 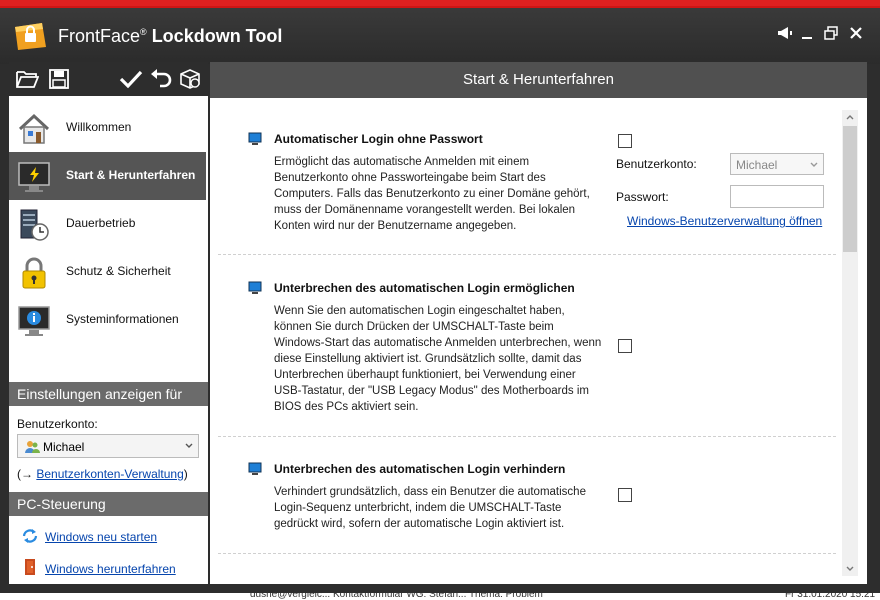 What do you see at coordinates (856, 36) in the screenshot?
I see `close-button` at bounding box center [856, 36].